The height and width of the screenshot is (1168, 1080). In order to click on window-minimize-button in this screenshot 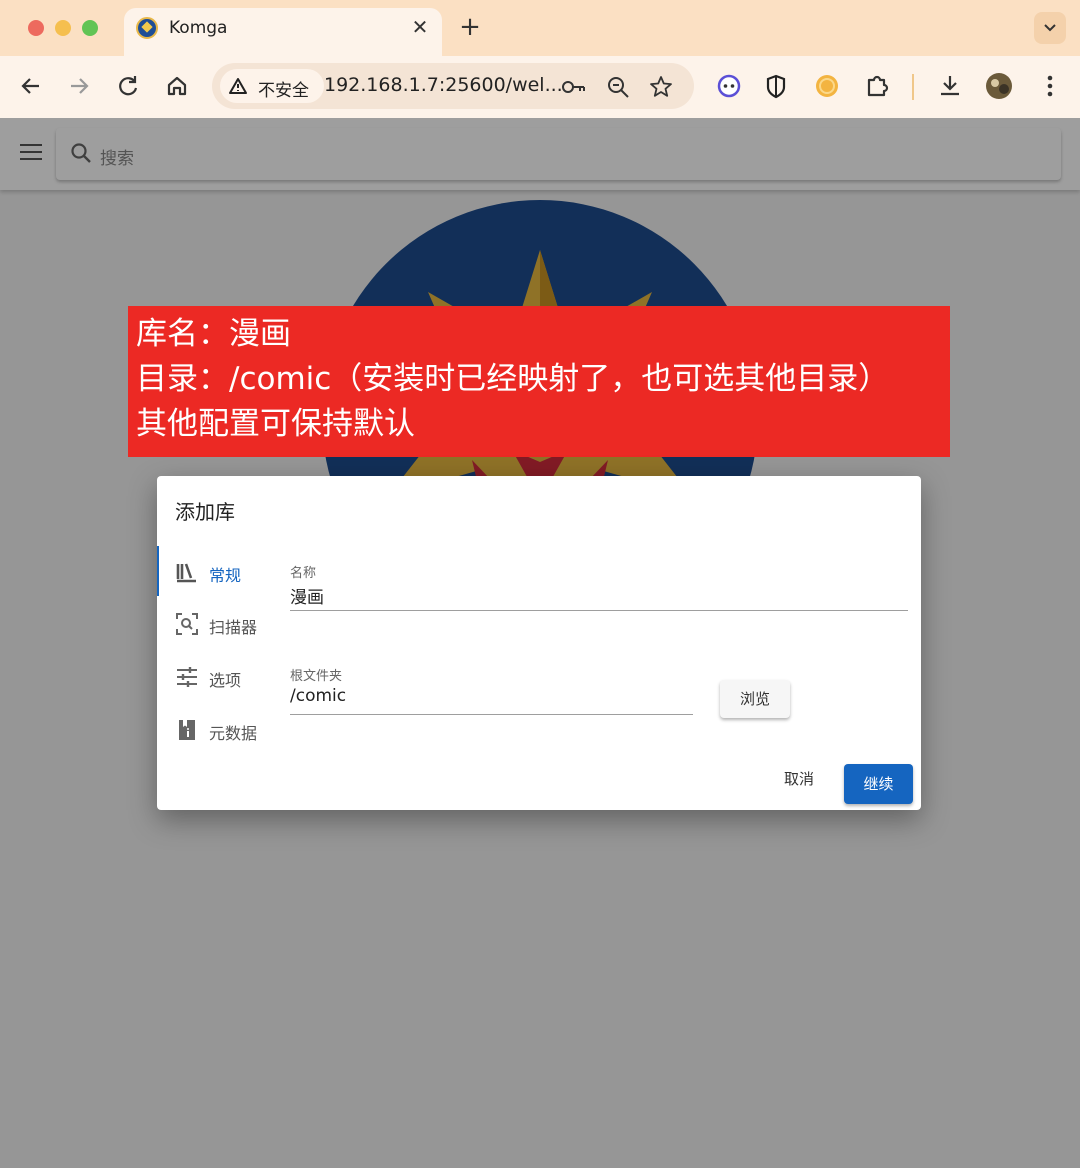, I will do `click(63, 28)`.